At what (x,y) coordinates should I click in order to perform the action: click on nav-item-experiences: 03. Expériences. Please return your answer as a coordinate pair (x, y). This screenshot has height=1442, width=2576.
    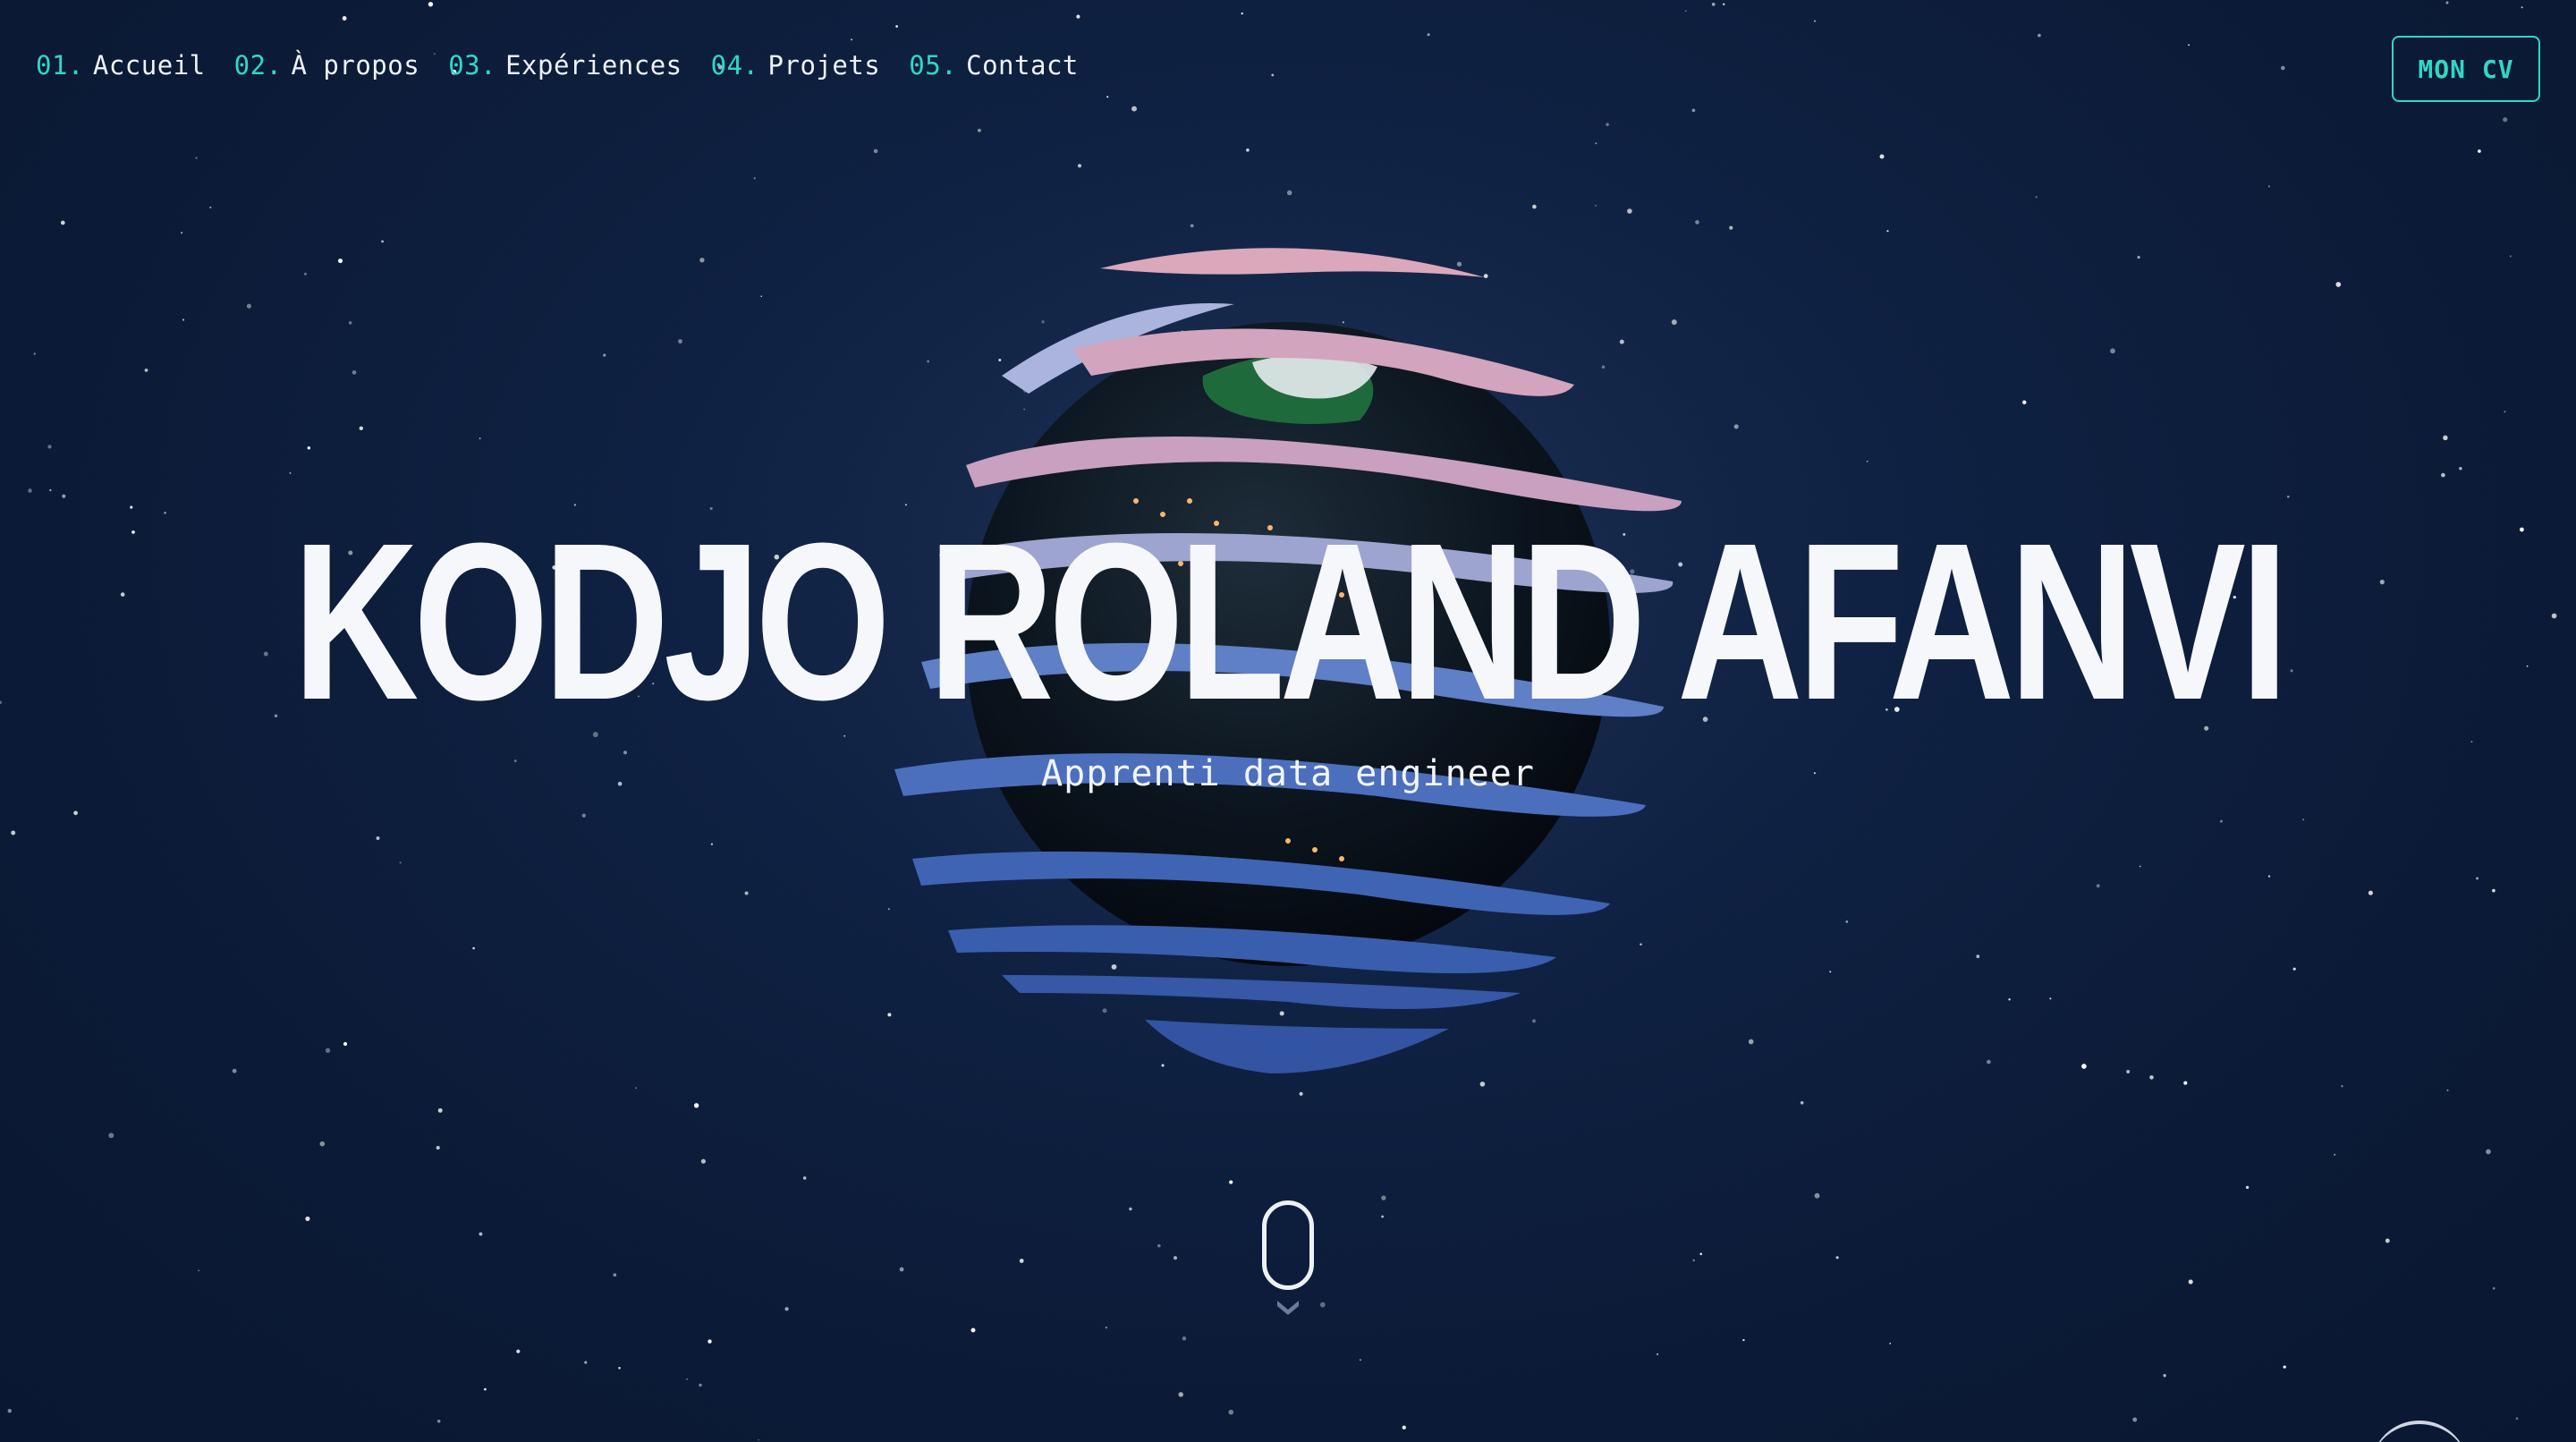
    Looking at the image, I should click on (565, 65).